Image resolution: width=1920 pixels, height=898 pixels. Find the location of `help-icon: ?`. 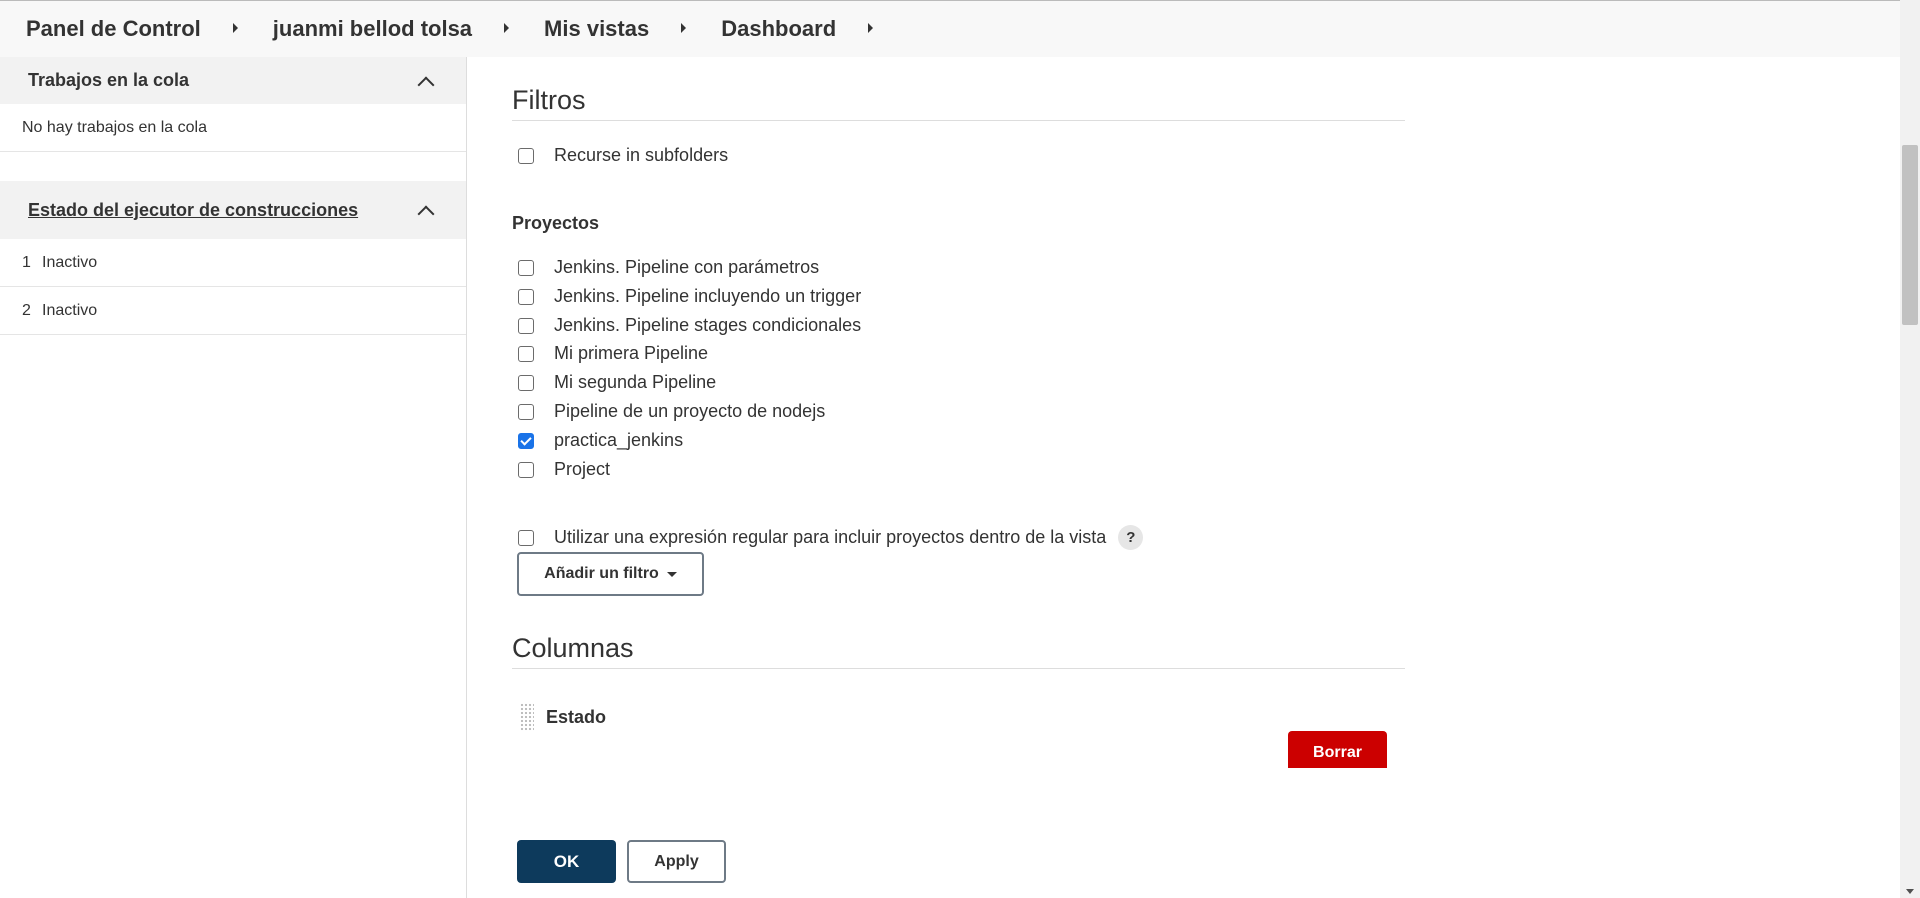

help-icon: ? is located at coordinates (1131, 537).